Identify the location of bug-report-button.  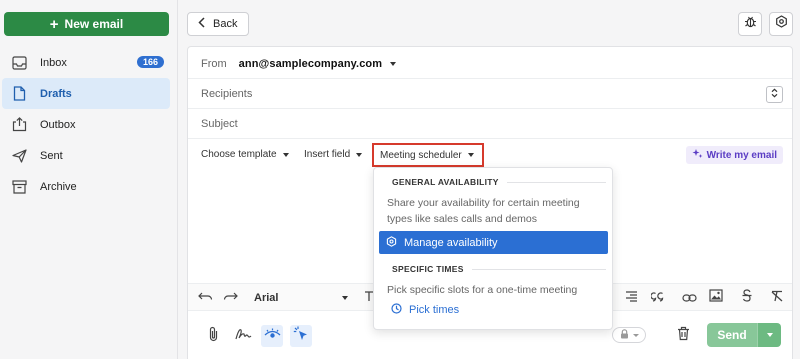
(750, 24).